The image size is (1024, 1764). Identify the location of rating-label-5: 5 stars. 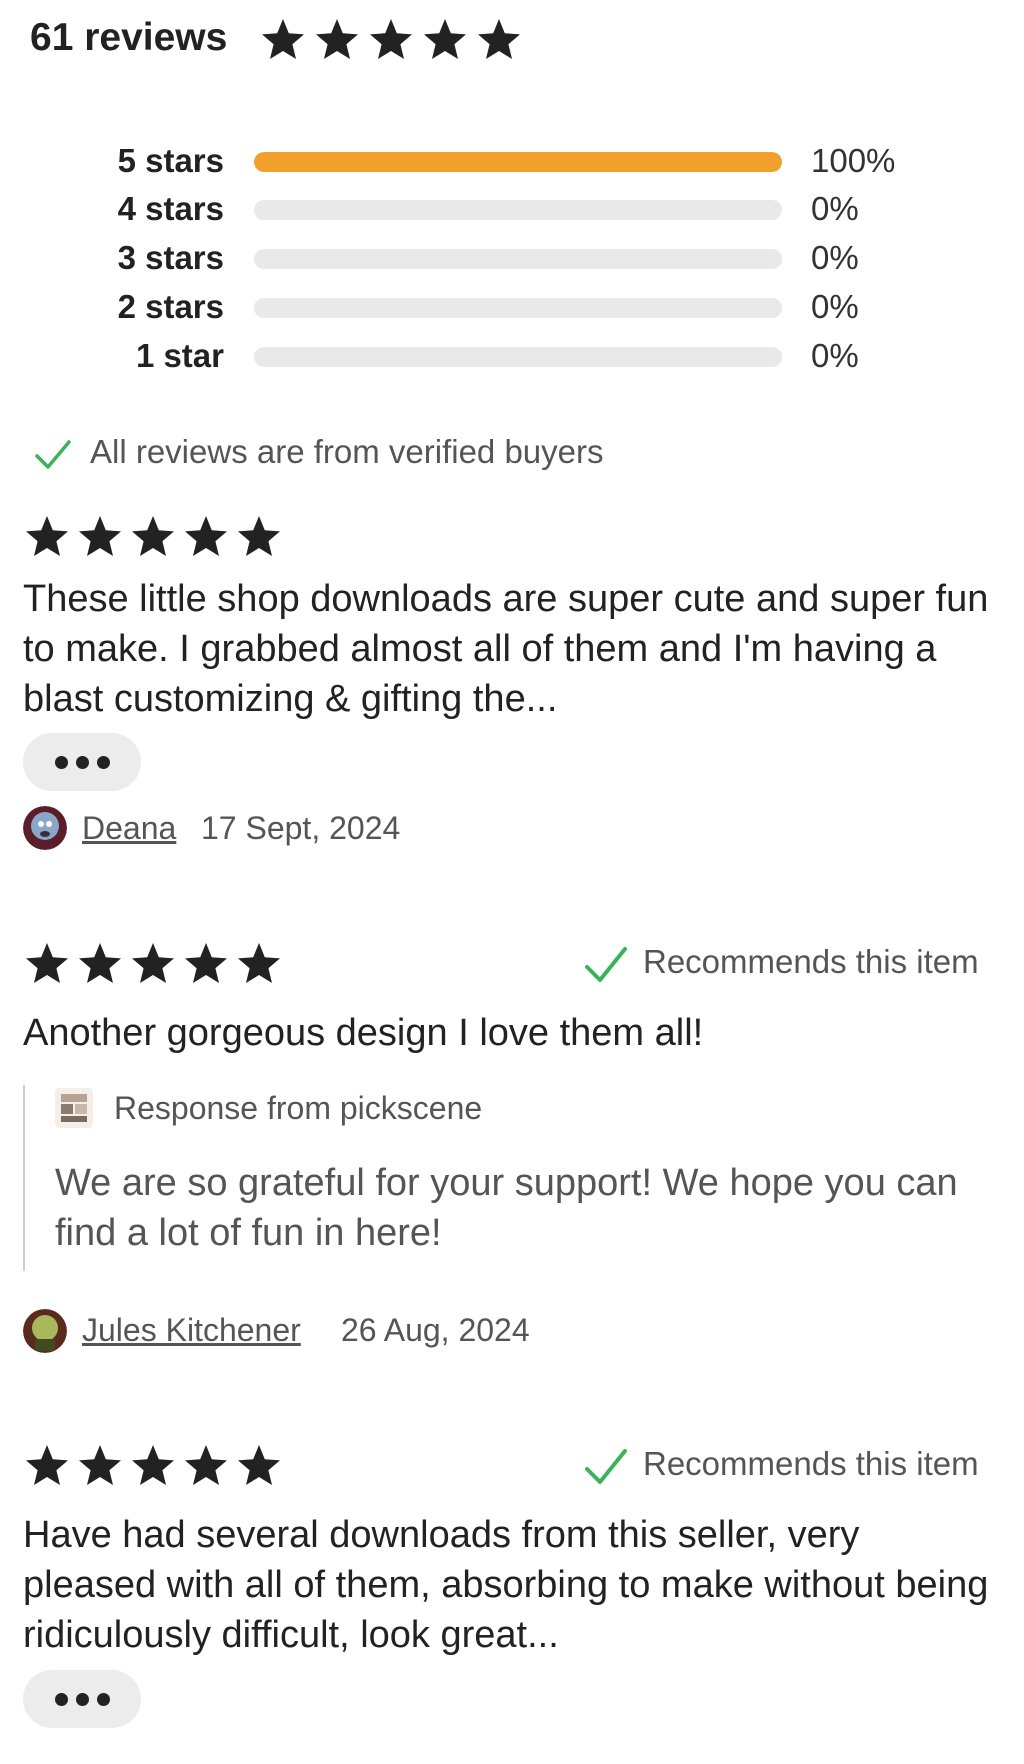
(170, 160).